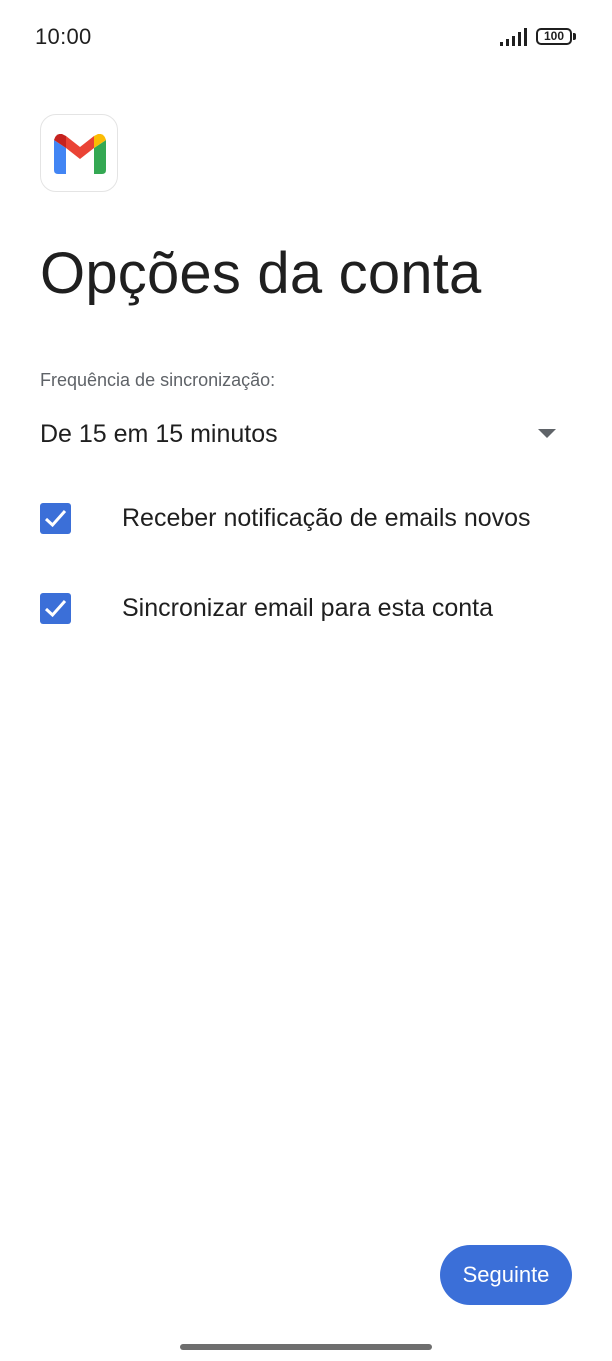  What do you see at coordinates (158, 380) in the screenshot?
I see `sync-frequency-label: Frequência de sincronização:` at bounding box center [158, 380].